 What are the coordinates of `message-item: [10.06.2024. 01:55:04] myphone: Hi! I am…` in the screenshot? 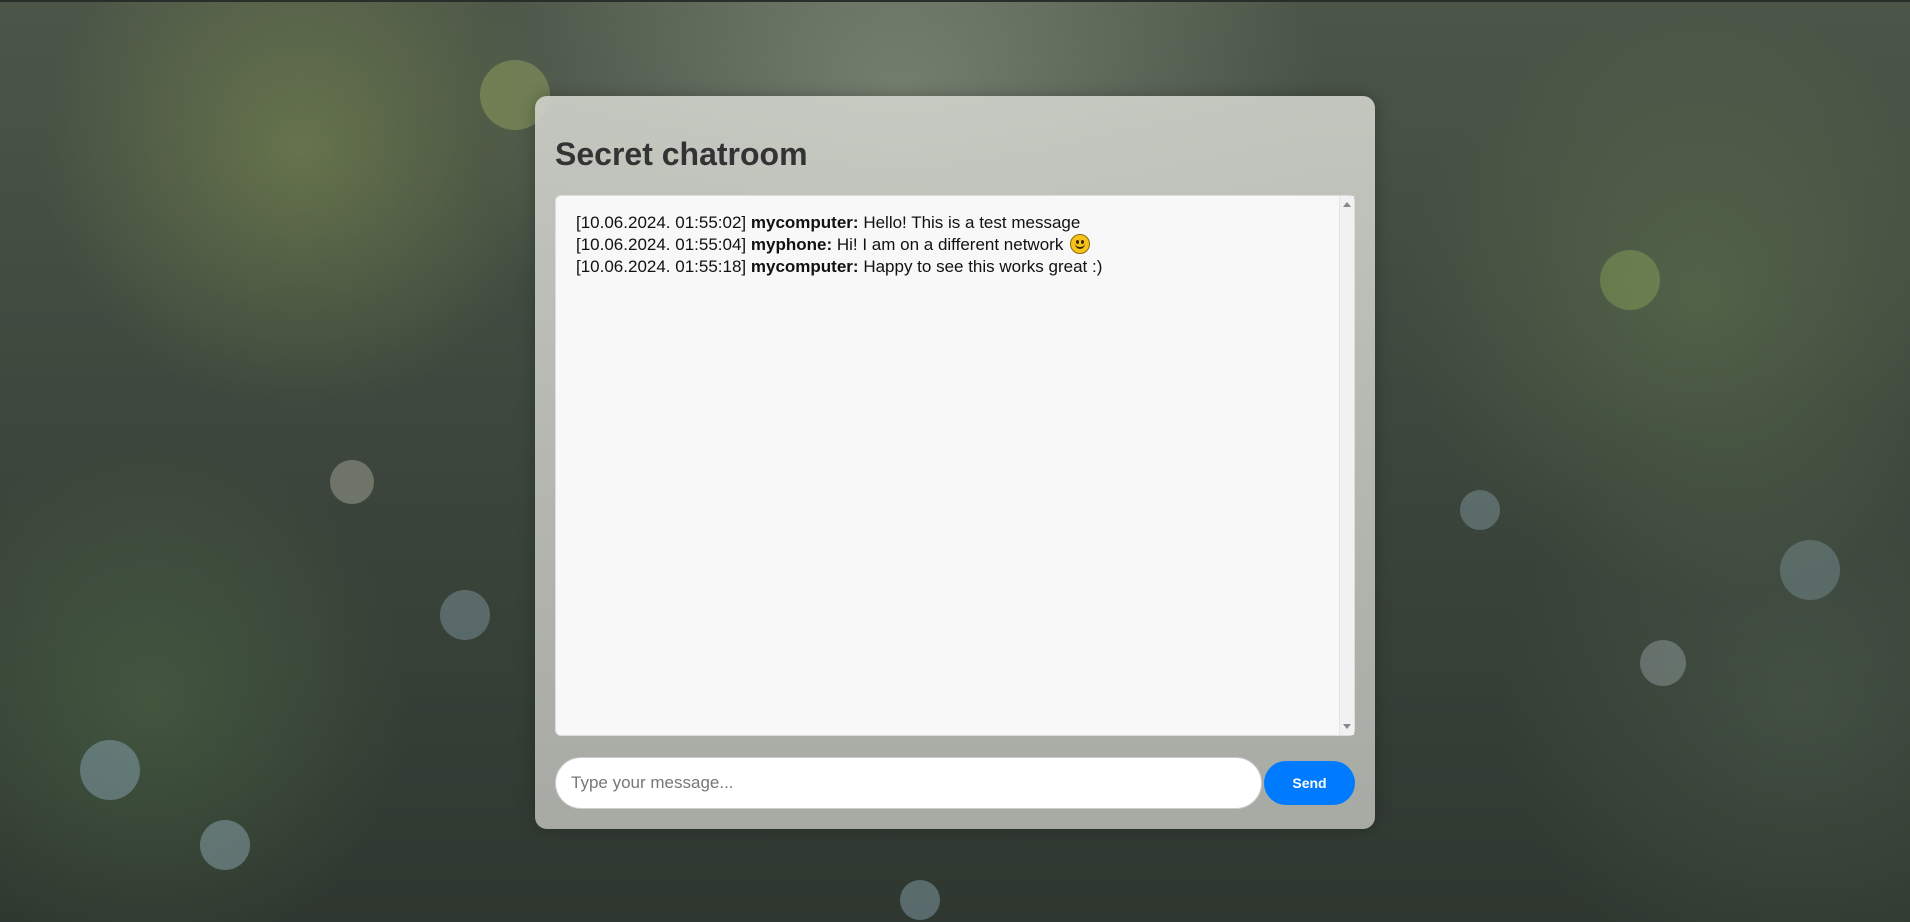 It's located at (953, 245).